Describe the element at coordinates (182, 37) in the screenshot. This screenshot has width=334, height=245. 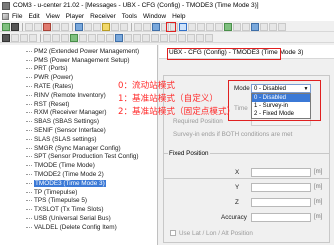
I see `filter-icon` at that location.